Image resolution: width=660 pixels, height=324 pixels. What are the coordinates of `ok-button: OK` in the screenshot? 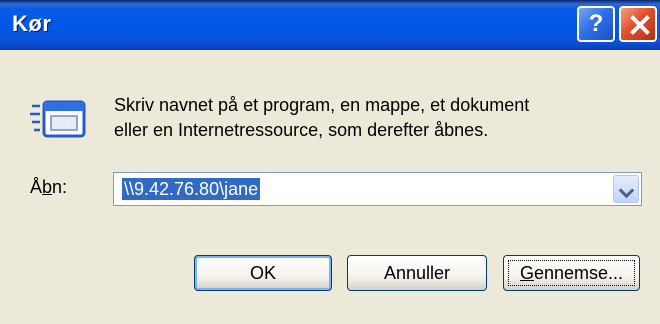 It's located at (263, 273).